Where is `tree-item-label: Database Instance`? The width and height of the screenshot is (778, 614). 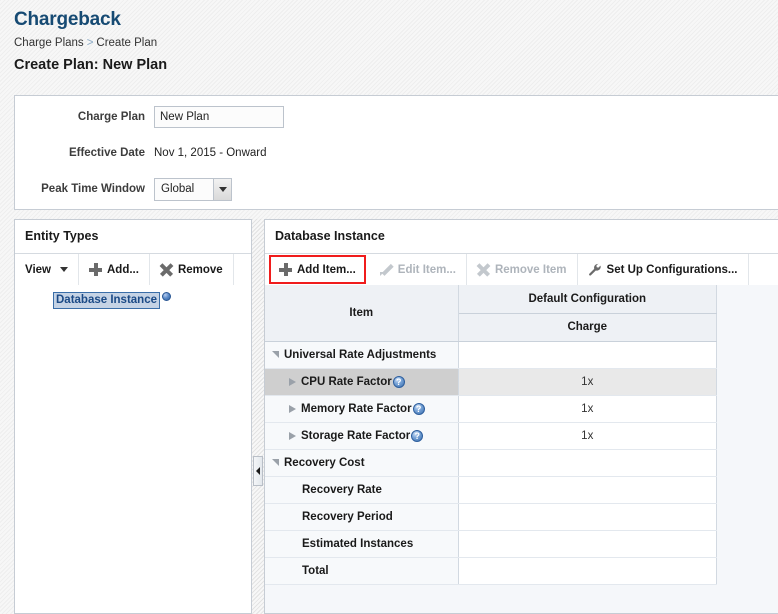
tree-item-label: Database Instance is located at coordinates (106, 300).